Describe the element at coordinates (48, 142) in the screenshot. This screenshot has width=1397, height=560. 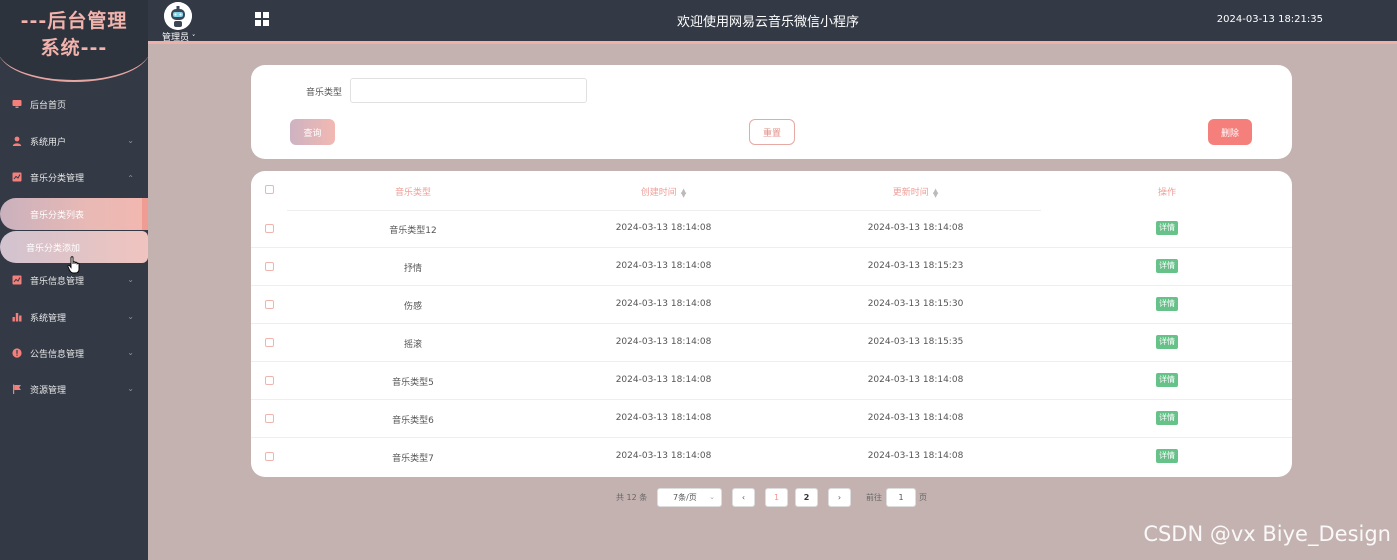
I see `sidebar-item-label: 系统用户` at that location.